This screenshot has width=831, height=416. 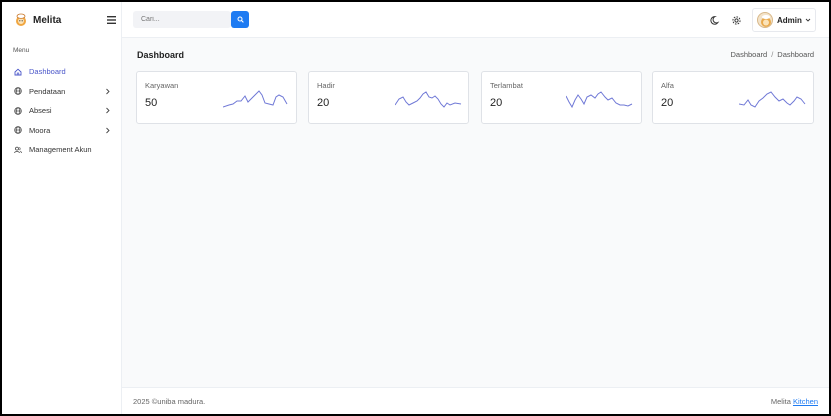 What do you see at coordinates (808, 20) in the screenshot?
I see `chevron-down-icon` at bounding box center [808, 20].